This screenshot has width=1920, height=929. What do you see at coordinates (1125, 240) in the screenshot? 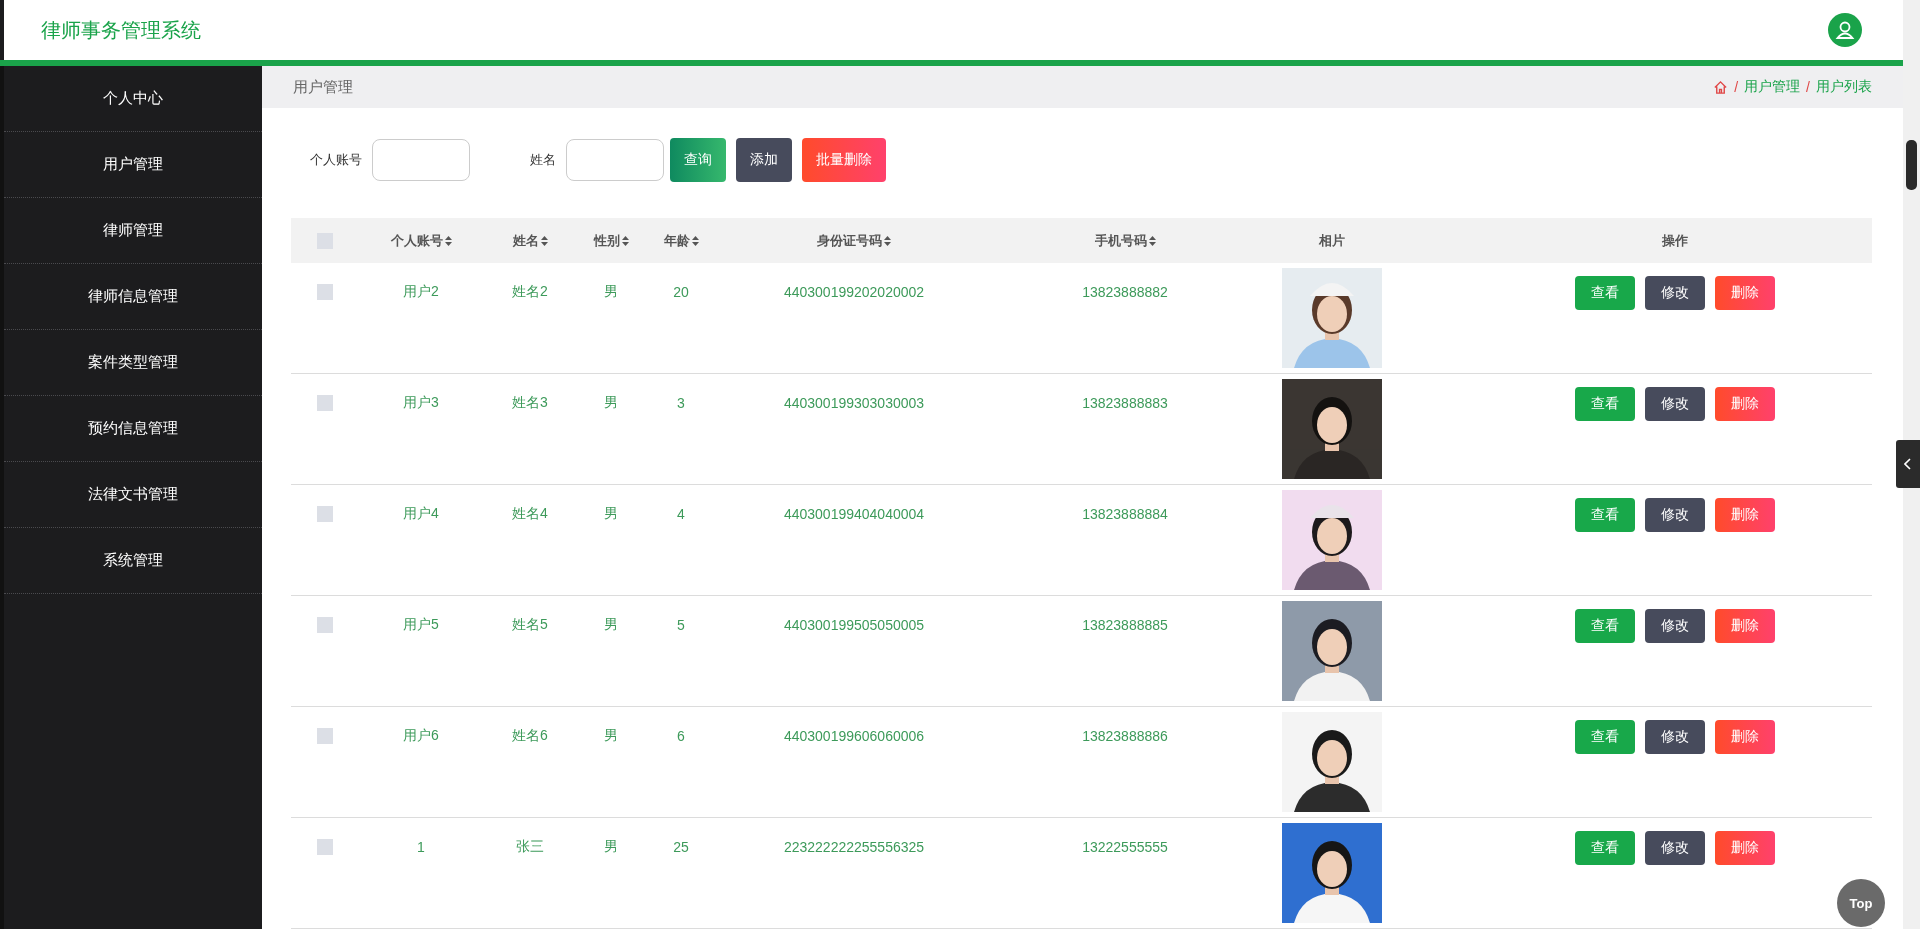
I see `column-header: 手机号码` at bounding box center [1125, 240].